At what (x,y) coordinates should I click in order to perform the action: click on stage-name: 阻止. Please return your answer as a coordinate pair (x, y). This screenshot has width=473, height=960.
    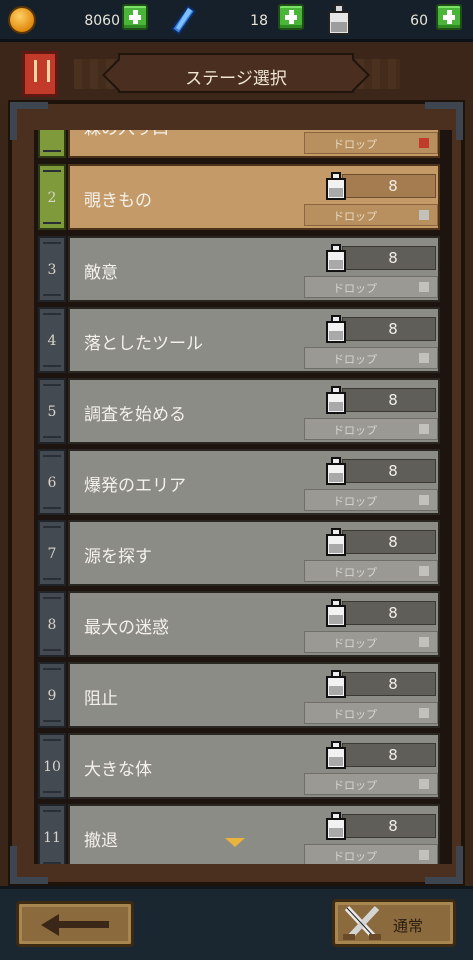
    Looking at the image, I should click on (101, 699).